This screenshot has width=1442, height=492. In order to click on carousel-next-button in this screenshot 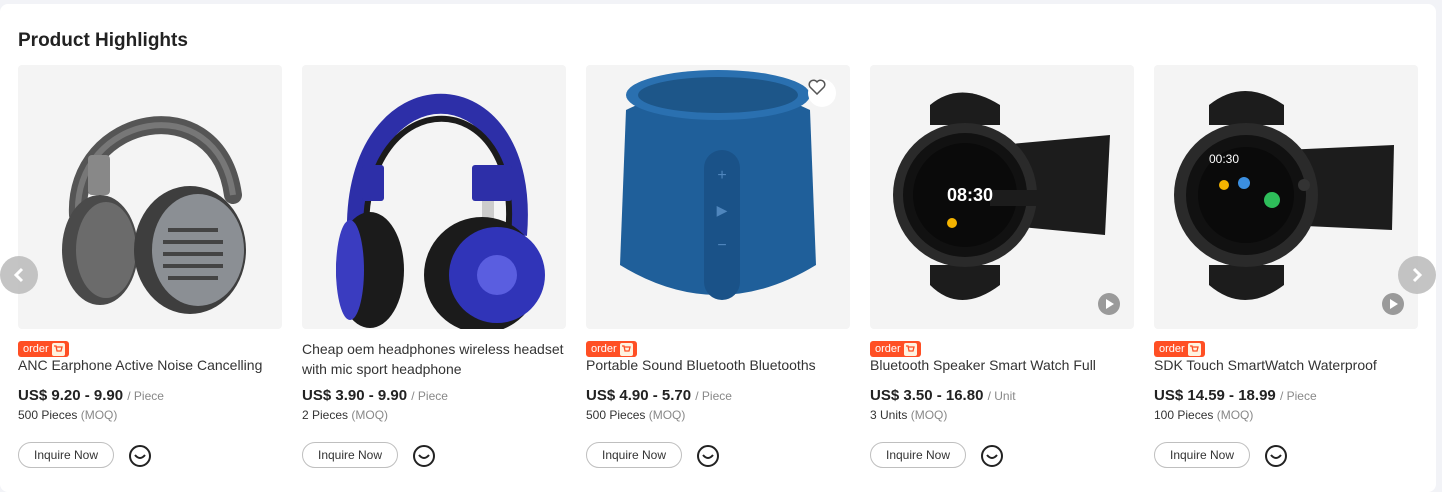, I will do `click(1417, 275)`.